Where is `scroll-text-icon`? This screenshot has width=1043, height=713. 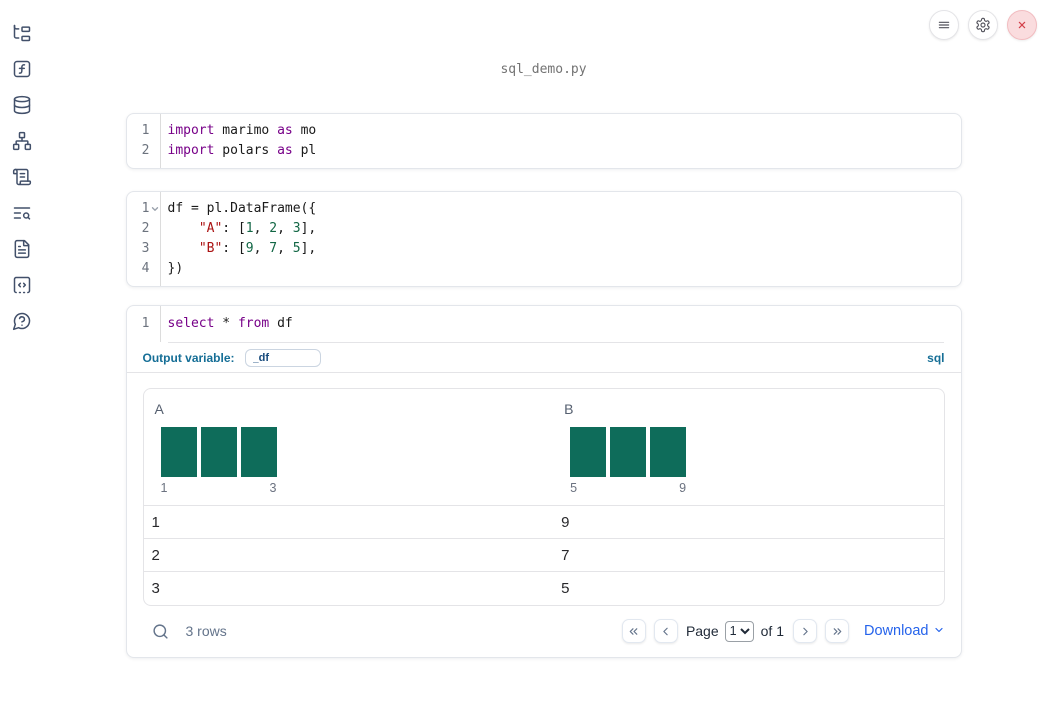
scroll-text-icon is located at coordinates (22, 177).